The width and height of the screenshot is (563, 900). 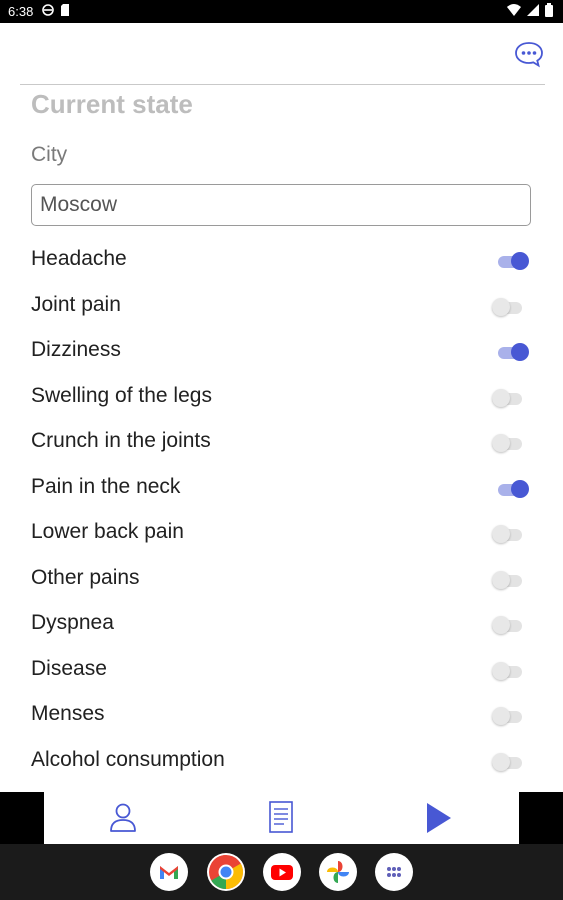 I want to click on chat-button, so click(x=529, y=54).